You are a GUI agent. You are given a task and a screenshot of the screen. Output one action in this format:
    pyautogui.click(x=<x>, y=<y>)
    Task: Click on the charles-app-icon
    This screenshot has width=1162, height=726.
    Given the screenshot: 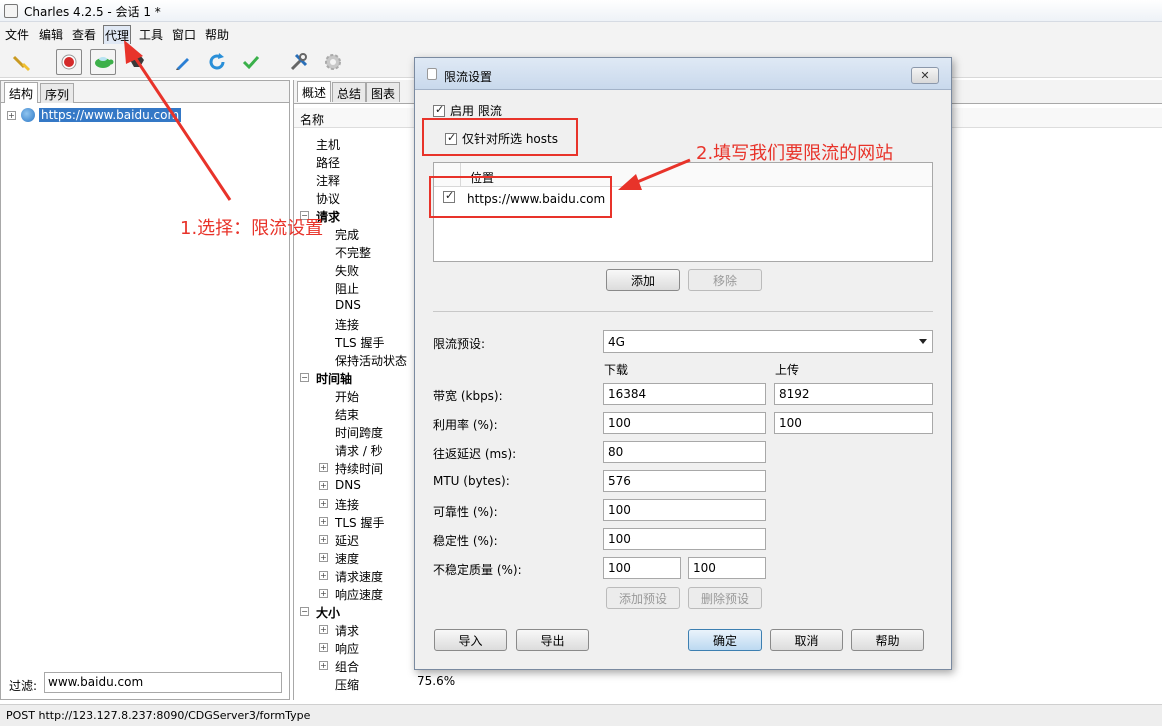 What is the action you would take?
    pyautogui.click(x=11, y=11)
    